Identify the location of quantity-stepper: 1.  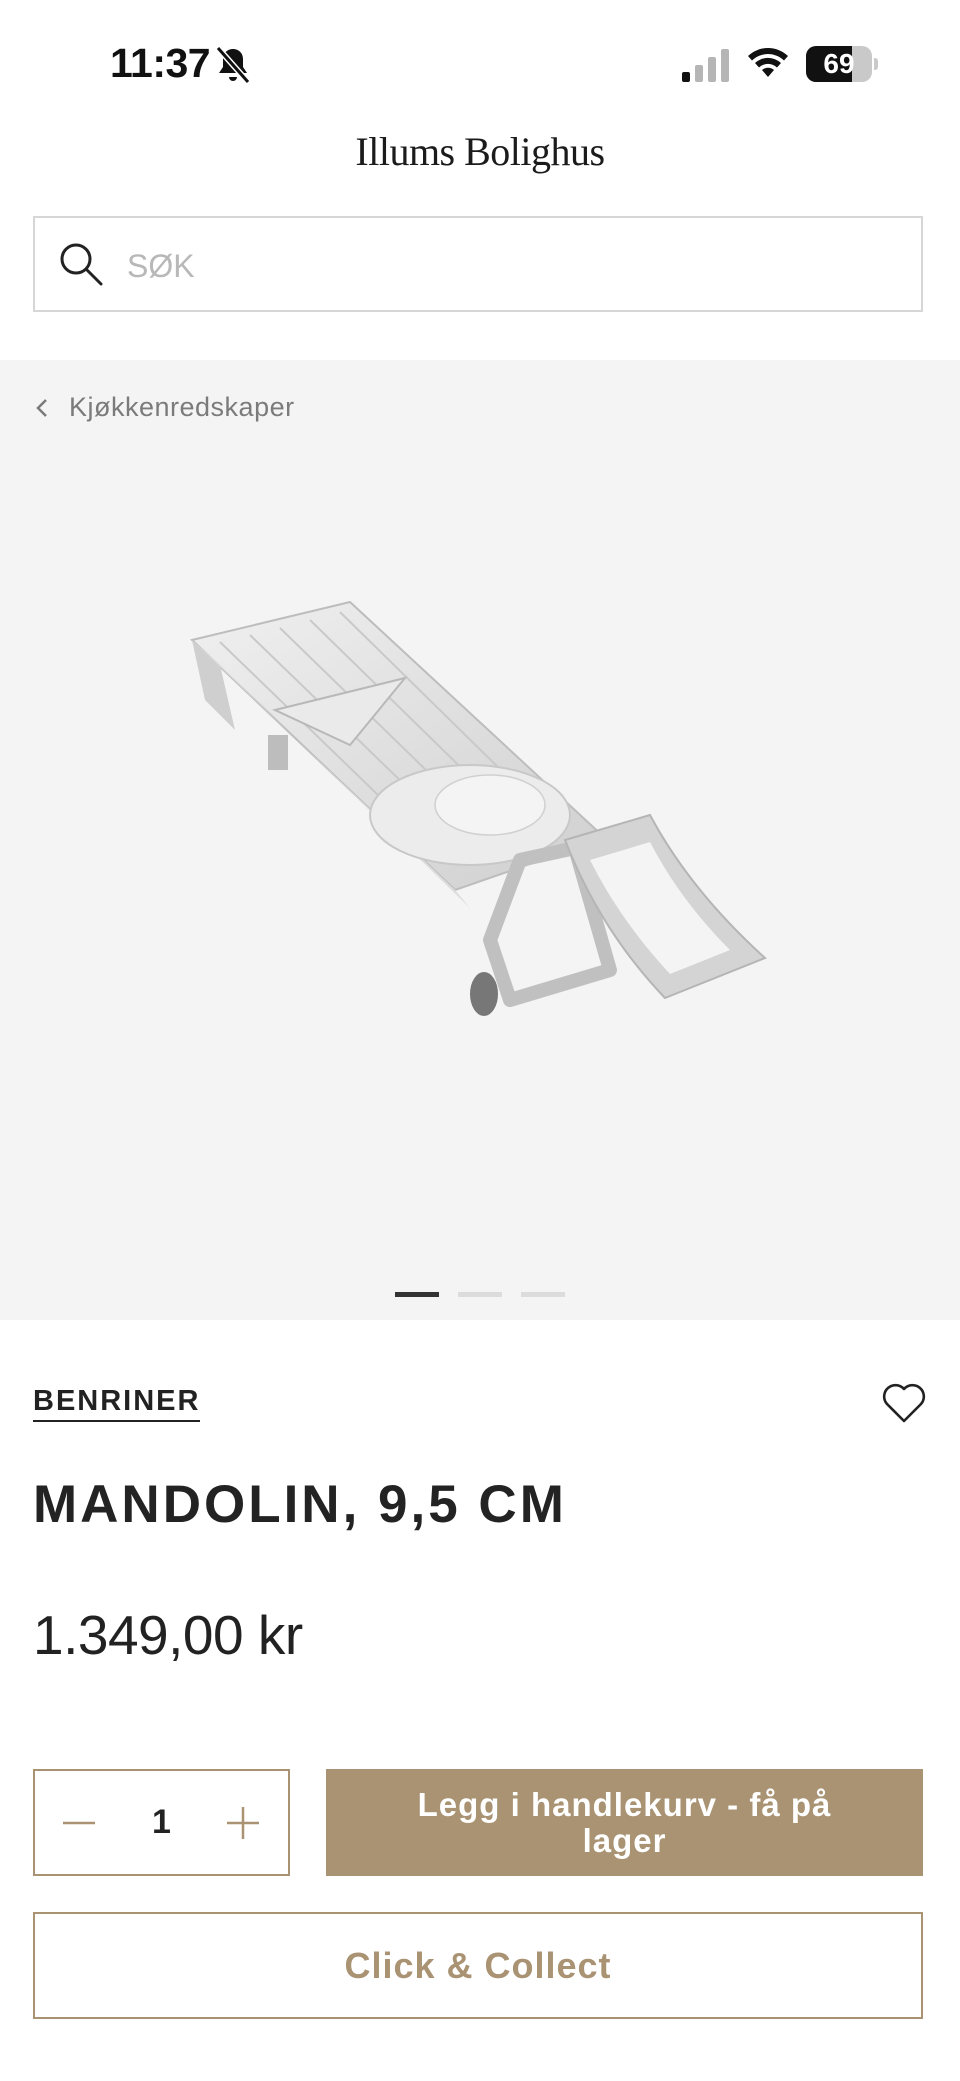
(161, 1822).